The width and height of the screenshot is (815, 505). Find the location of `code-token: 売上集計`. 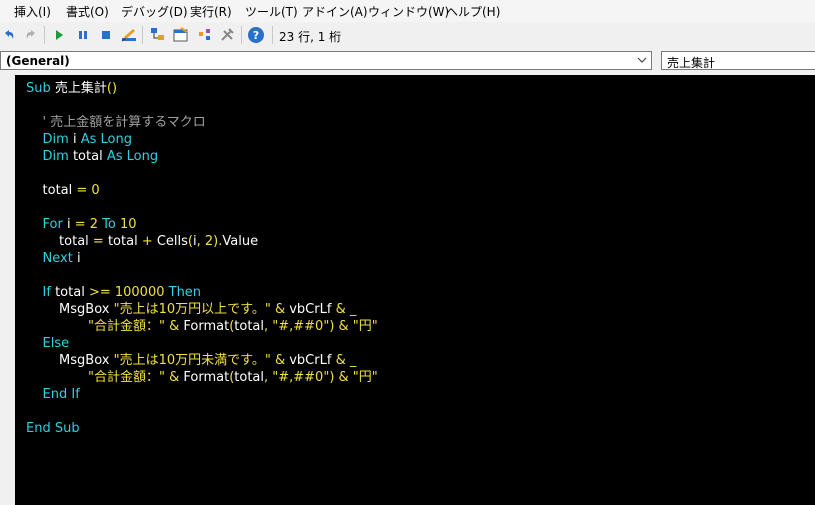

code-token: 売上集計 is located at coordinates (80, 88).